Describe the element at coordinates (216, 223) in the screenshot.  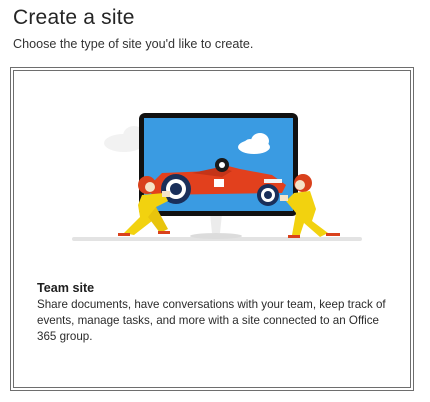
I see `monitor-stand` at that location.